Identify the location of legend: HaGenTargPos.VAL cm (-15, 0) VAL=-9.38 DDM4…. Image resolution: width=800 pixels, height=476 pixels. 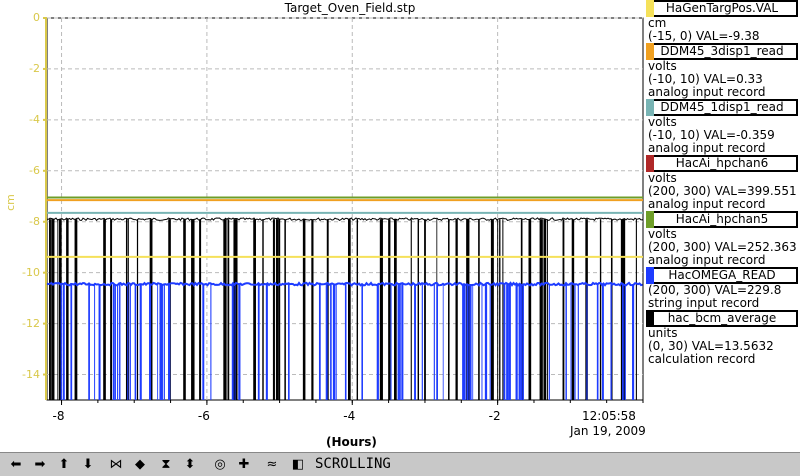
(723, 183).